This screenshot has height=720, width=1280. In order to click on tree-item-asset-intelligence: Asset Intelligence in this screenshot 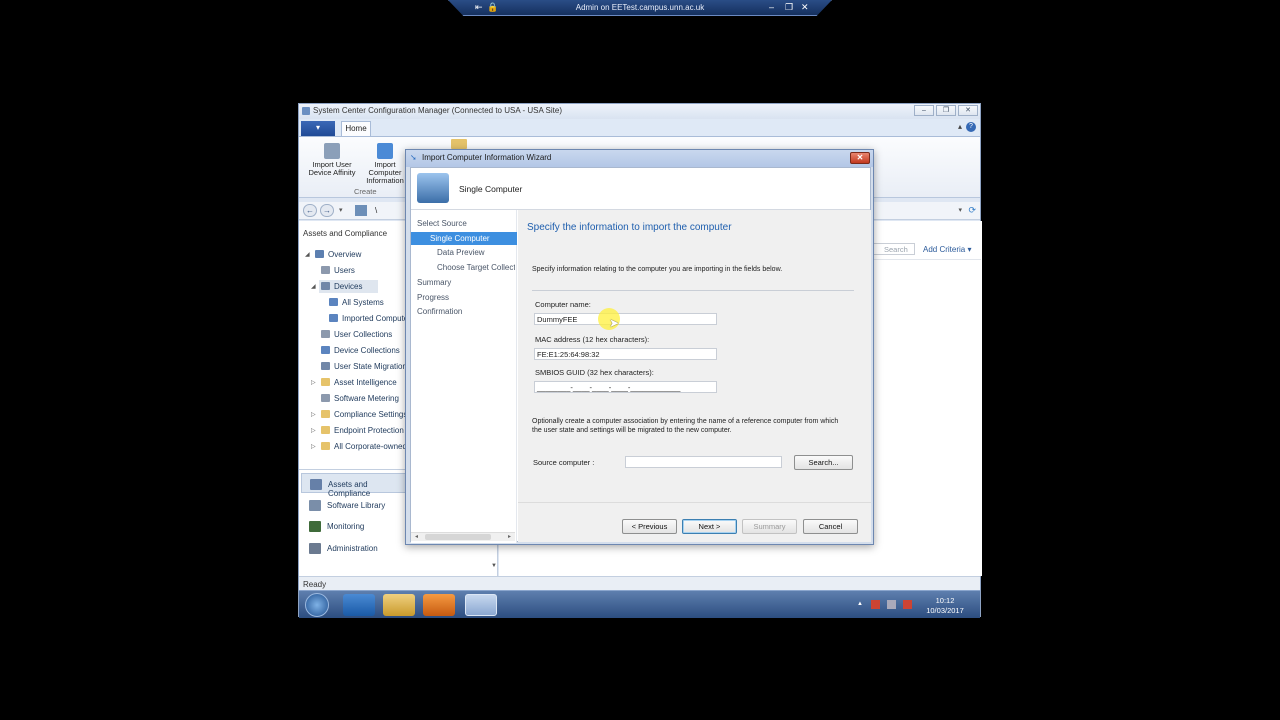, I will do `click(359, 382)`.